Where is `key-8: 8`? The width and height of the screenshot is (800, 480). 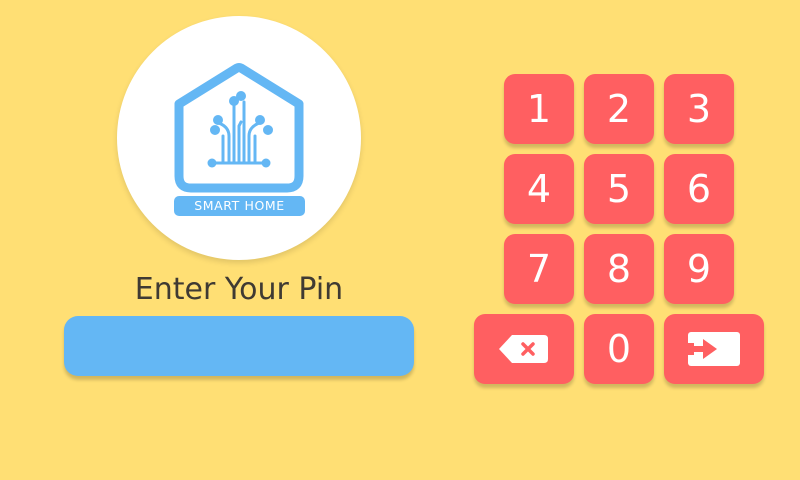 key-8: 8 is located at coordinates (619, 269).